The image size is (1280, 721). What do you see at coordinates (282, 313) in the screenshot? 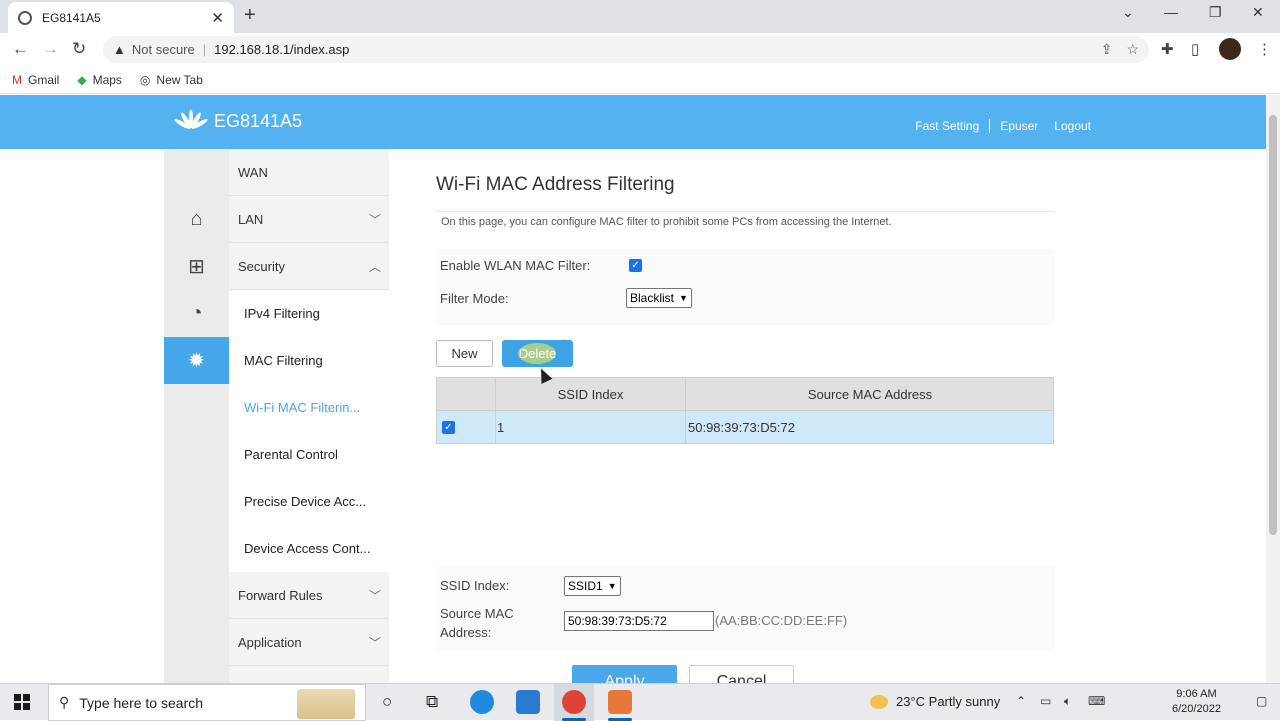
I see `submenu-label: IPv4 Filtering` at bounding box center [282, 313].